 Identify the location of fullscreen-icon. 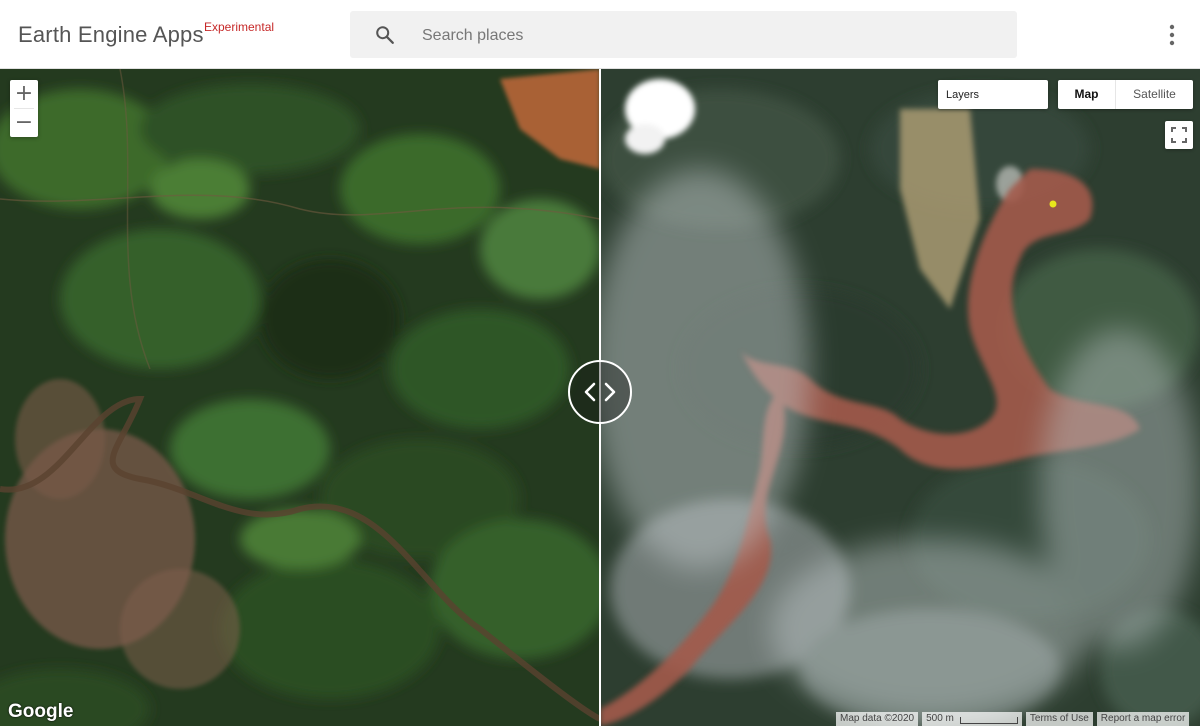
(1179, 135).